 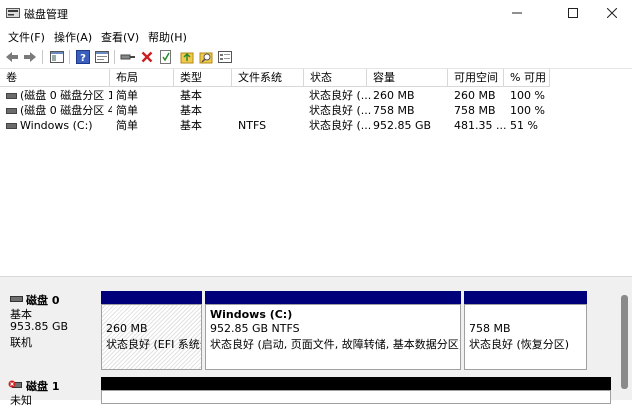 What do you see at coordinates (268, 78) in the screenshot?
I see `column-header-filesystem: 文件系统` at bounding box center [268, 78].